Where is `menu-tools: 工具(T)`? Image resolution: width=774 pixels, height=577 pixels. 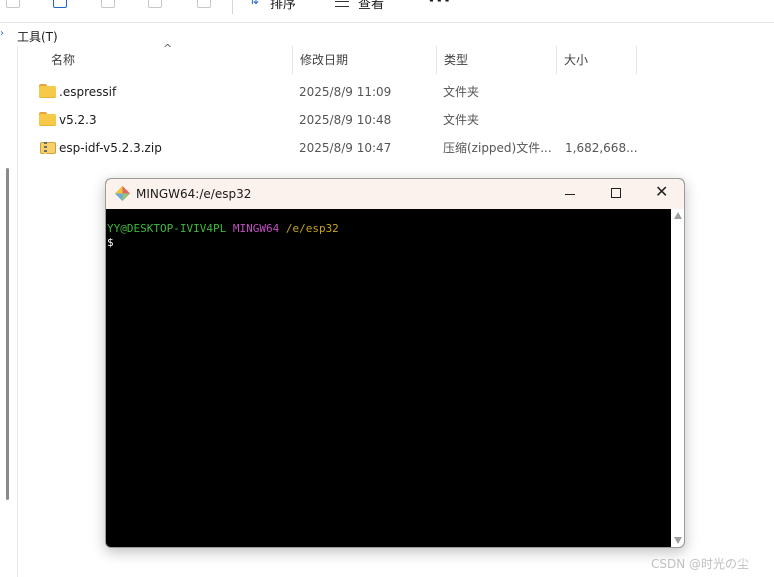 menu-tools: 工具(T) is located at coordinates (37, 36).